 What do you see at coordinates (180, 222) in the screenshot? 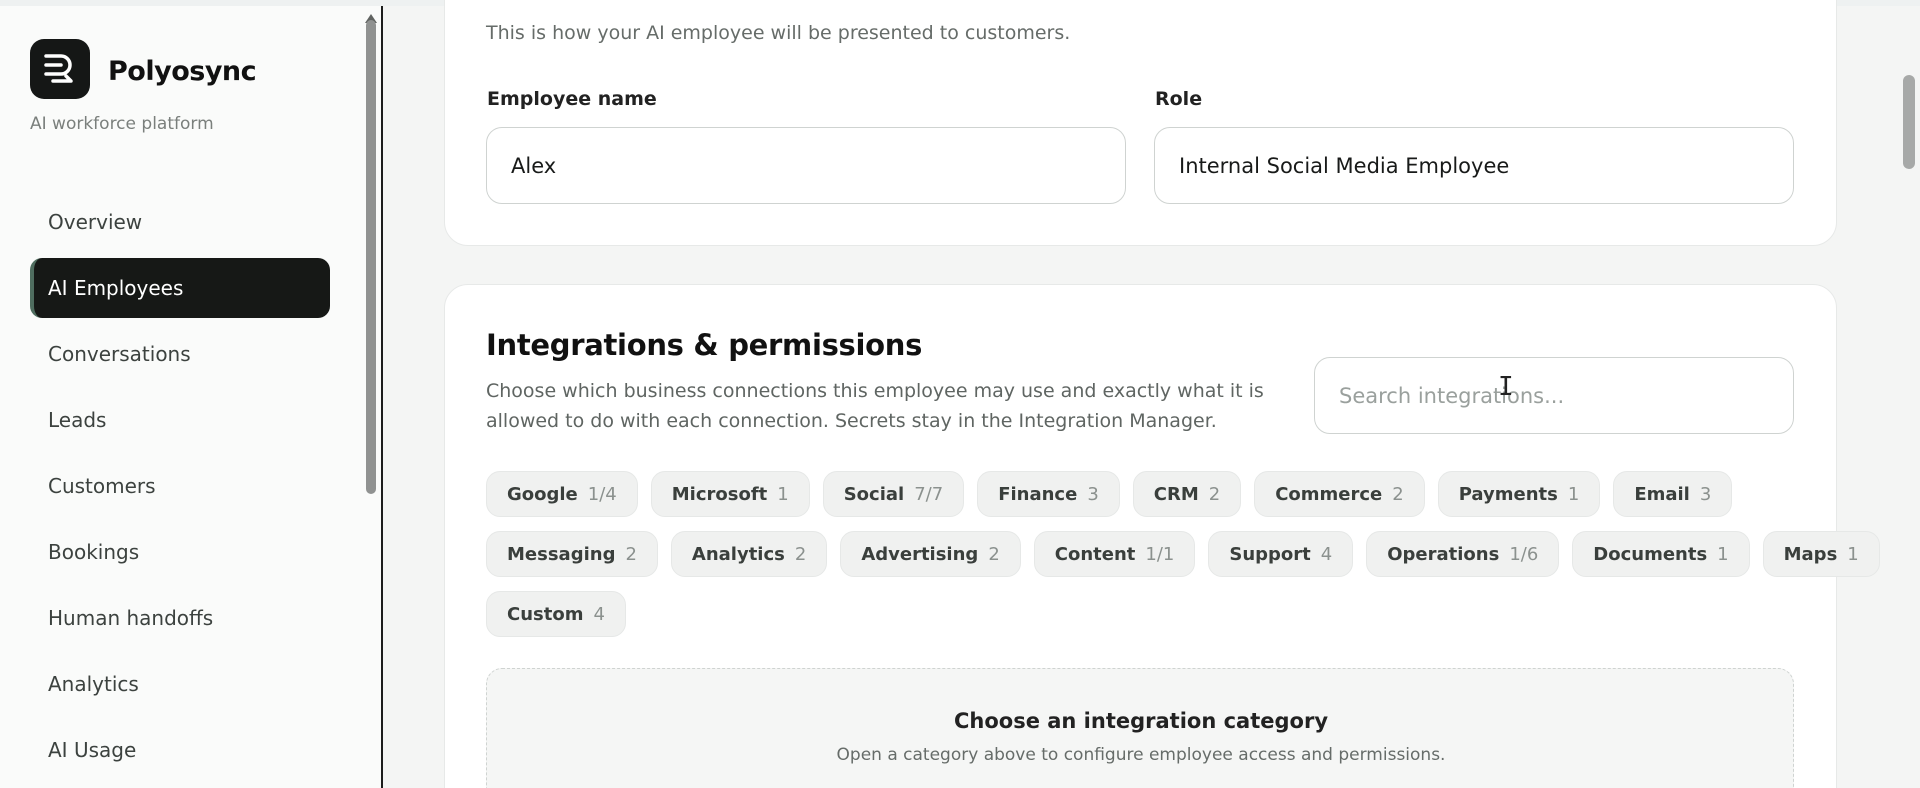
I see `sidebar-item-overview: Overview` at bounding box center [180, 222].